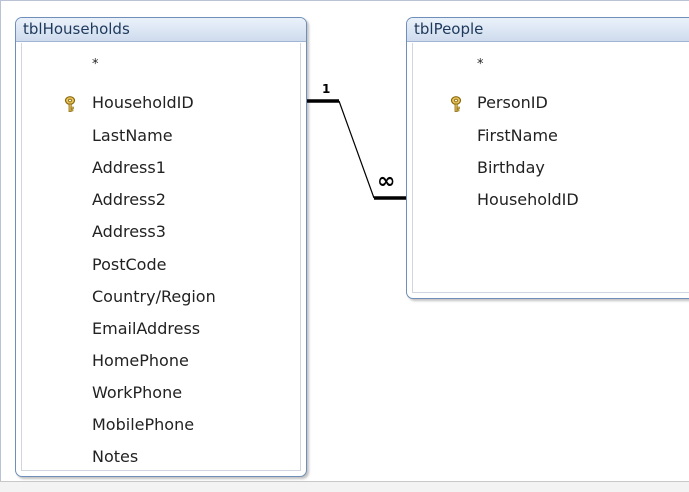 Image resolution: width=689 pixels, height=492 pixels. Describe the element at coordinates (386, 181) in the screenshot. I see `relationship-many-label: ∞` at that location.